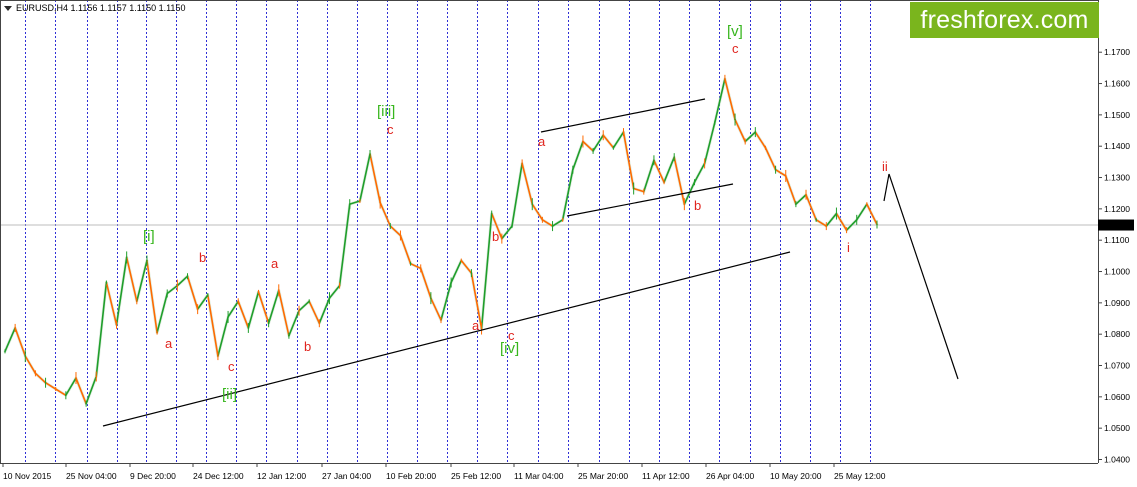 The width and height of the screenshot is (1137, 487). What do you see at coordinates (275, 263) in the screenshot?
I see `wave-label-a-2: a` at bounding box center [275, 263].